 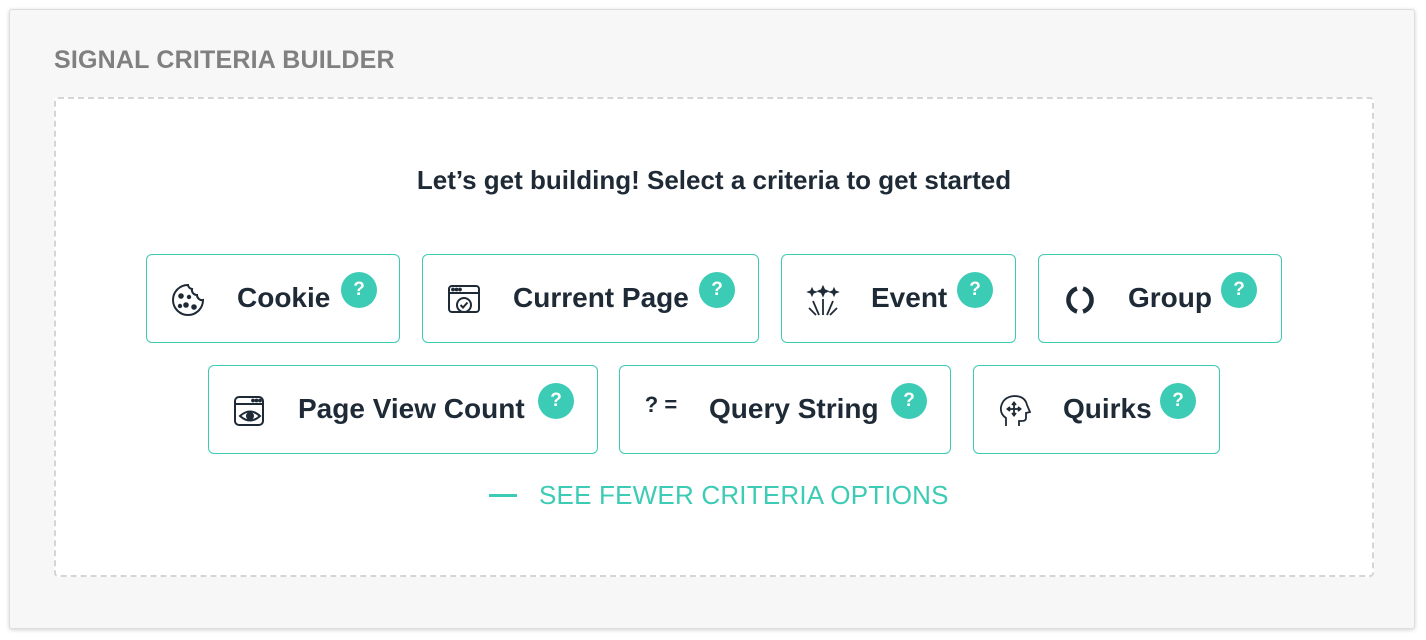 I want to click on criteria-label: Query String, so click(x=794, y=408).